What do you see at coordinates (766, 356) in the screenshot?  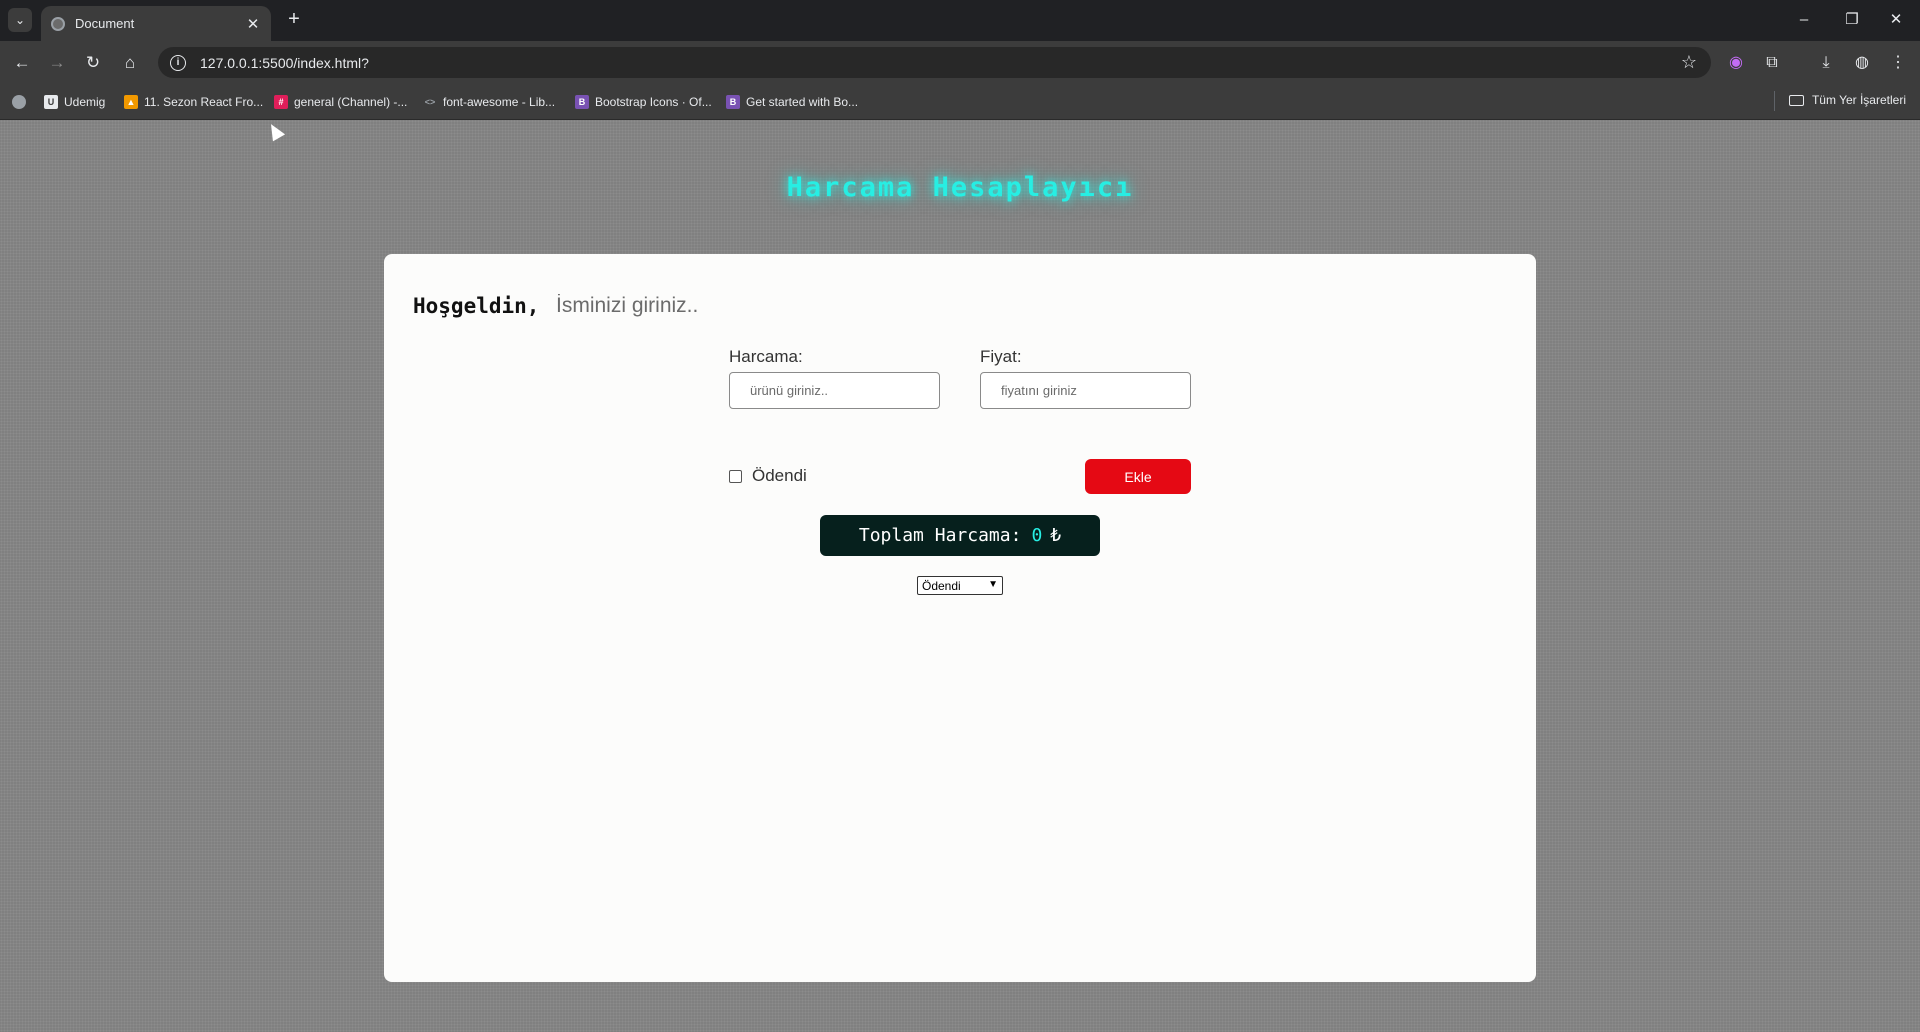 I see `expense-label: Harcama:` at bounding box center [766, 356].